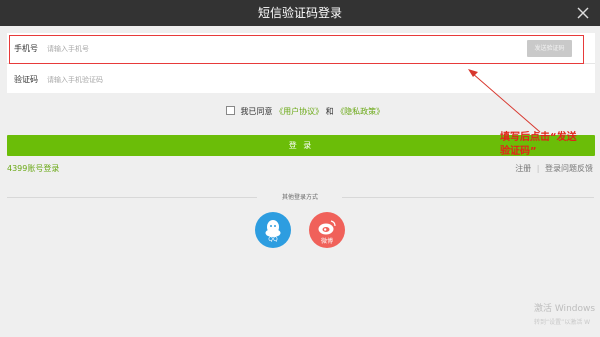  What do you see at coordinates (360, 111) in the screenshot?
I see `privacy-policy-link: 《隐私政策》` at bounding box center [360, 111].